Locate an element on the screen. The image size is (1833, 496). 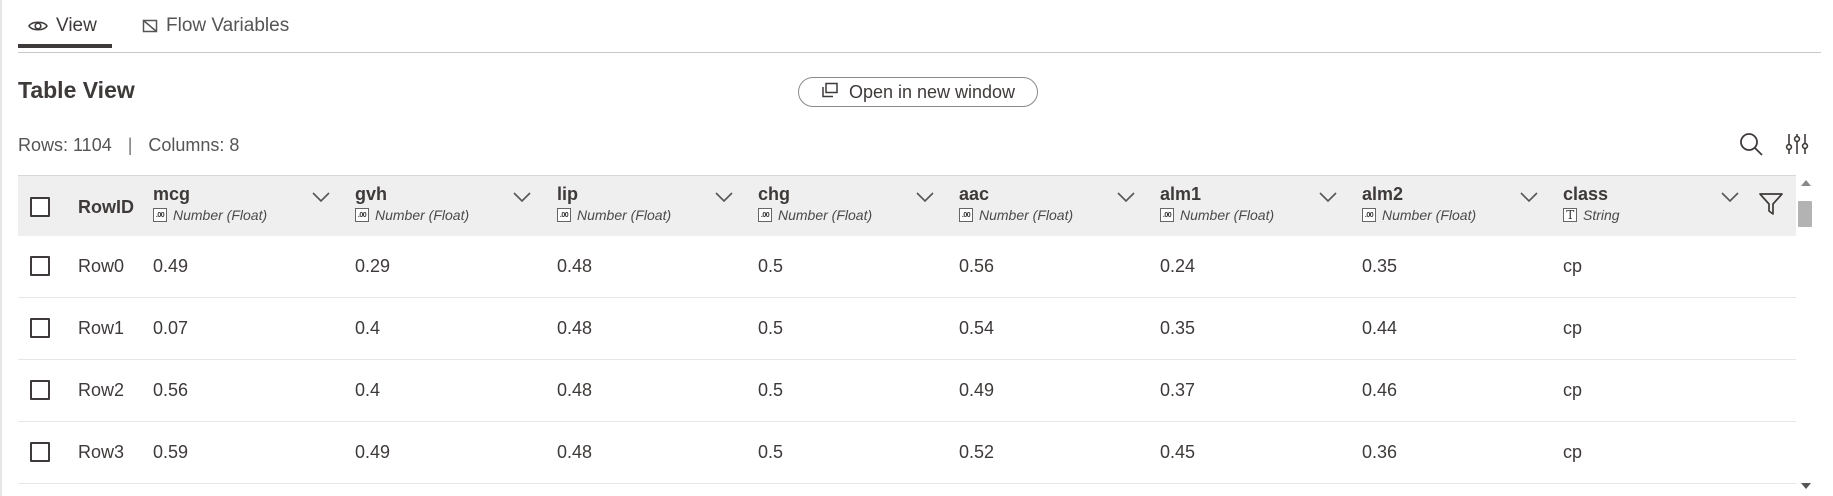
settings-sliders-icon is located at coordinates (1797, 146).